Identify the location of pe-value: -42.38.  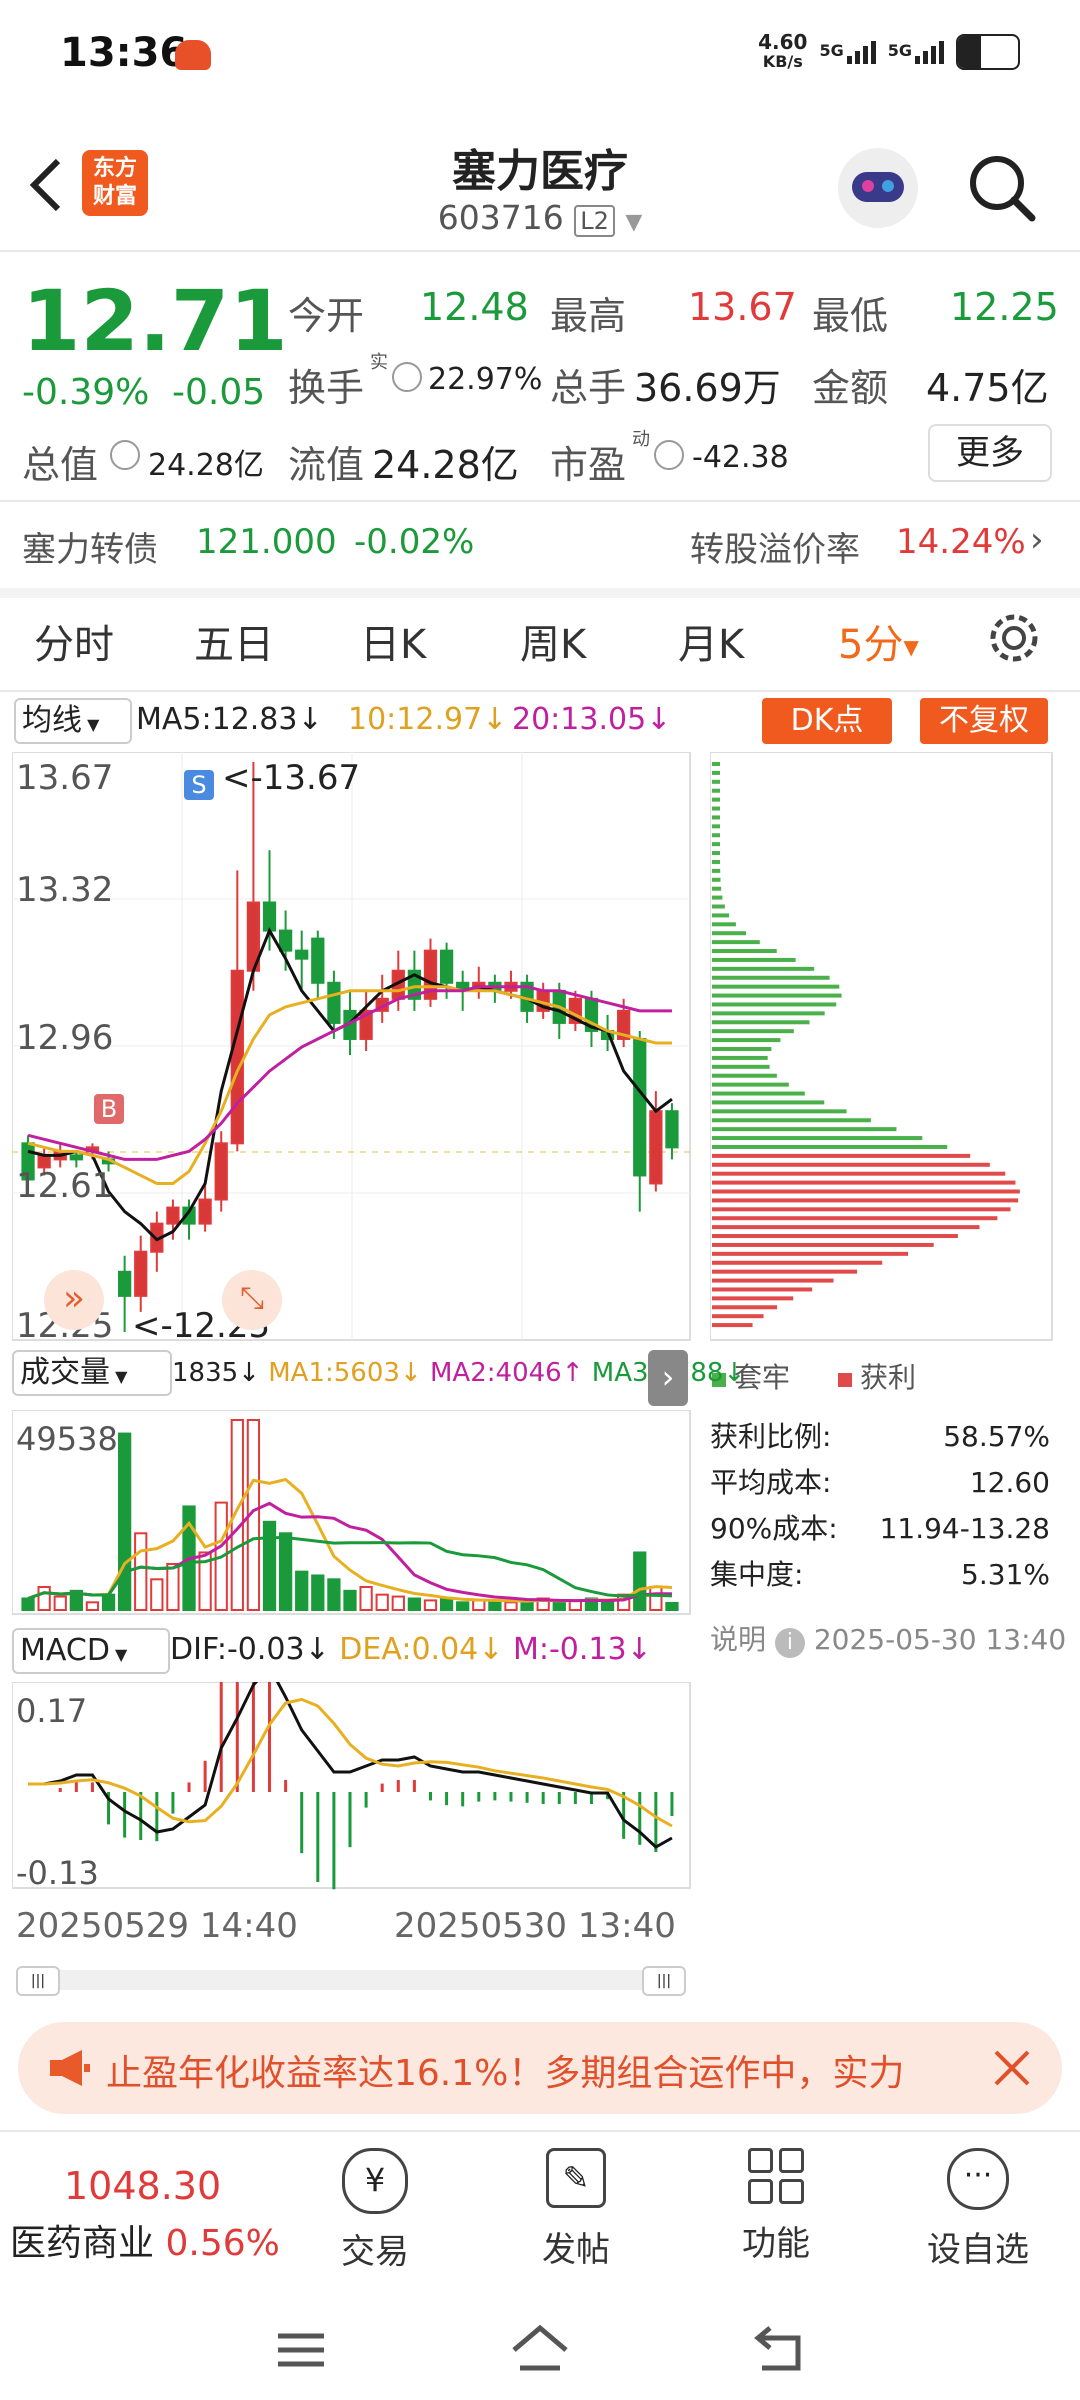
(740, 457).